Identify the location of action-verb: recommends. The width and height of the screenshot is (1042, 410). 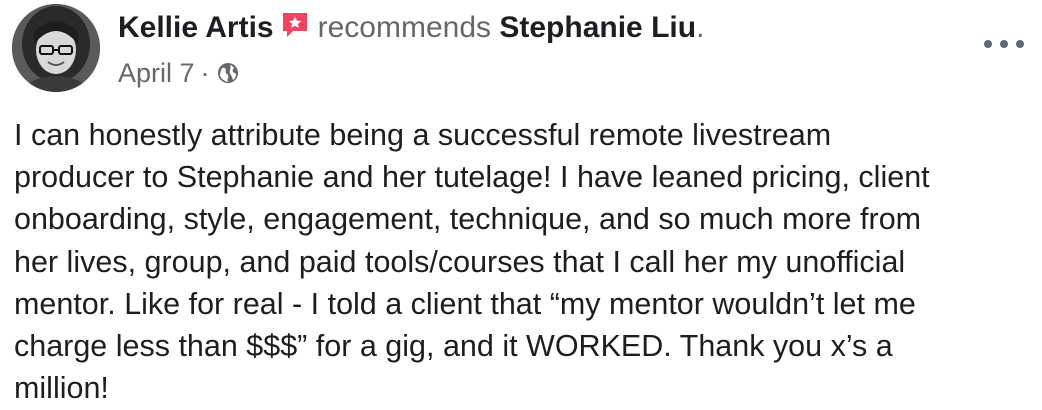
(404, 27).